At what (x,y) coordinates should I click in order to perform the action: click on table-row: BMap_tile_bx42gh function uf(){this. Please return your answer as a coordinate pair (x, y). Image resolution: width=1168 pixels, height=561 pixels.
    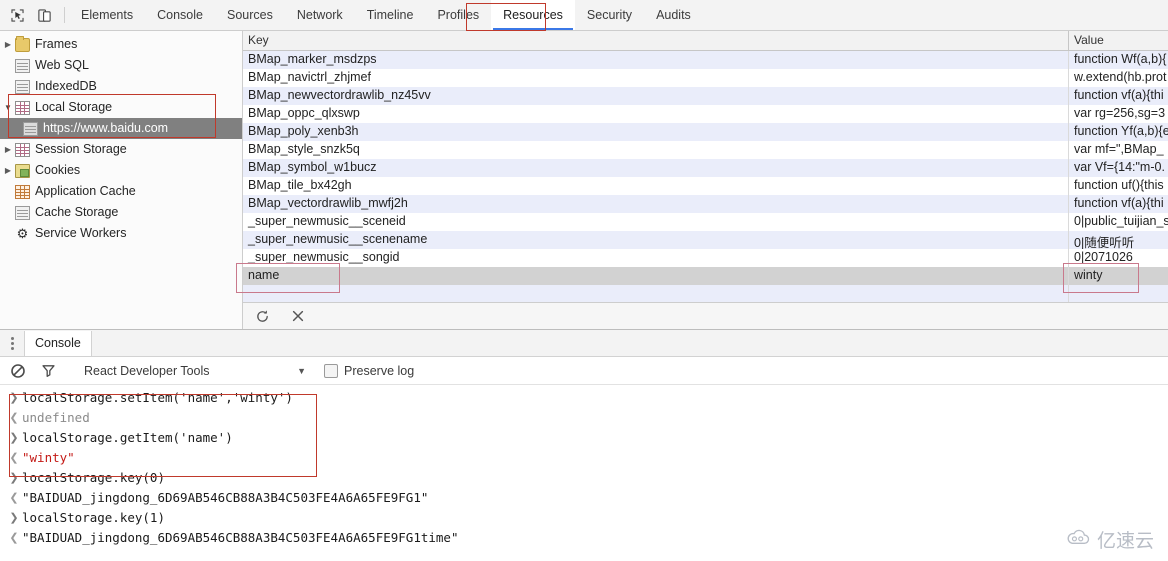
    Looking at the image, I should click on (705, 186).